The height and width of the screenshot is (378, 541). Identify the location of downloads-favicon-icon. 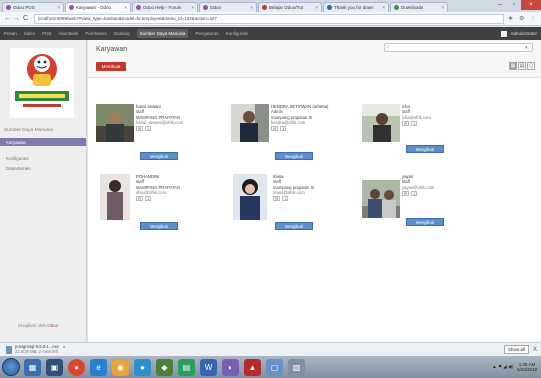
(396, 7).